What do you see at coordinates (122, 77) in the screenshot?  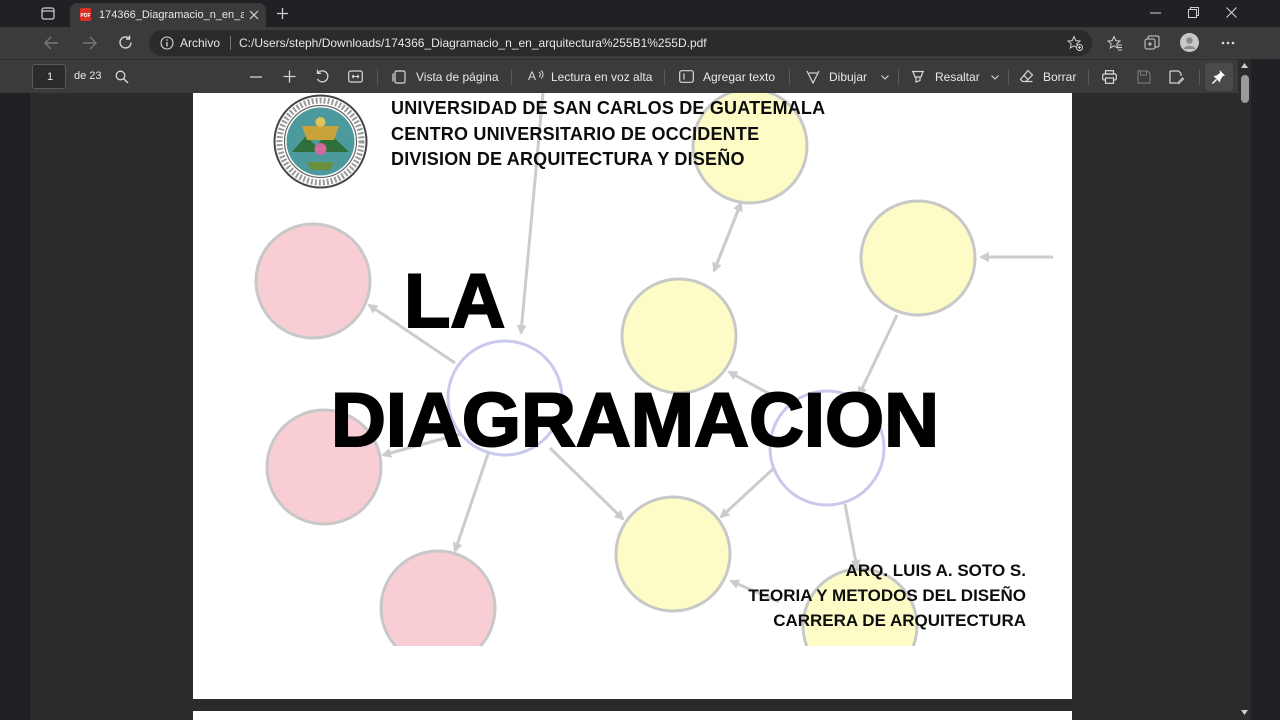 I see `search-icon` at bounding box center [122, 77].